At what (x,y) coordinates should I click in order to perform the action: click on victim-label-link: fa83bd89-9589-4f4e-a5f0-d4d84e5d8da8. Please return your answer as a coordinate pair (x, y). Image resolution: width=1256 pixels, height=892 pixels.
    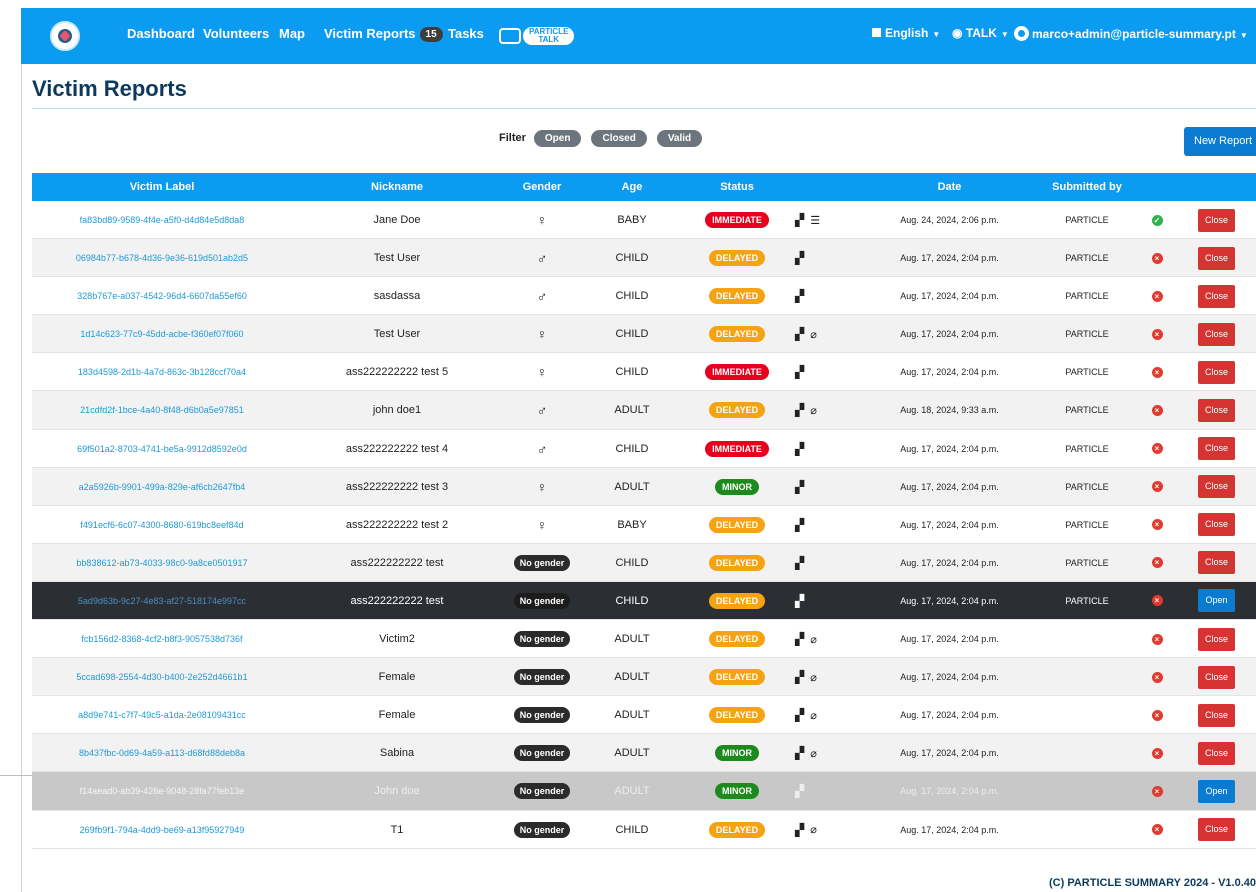
    Looking at the image, I should click on (162, 220).